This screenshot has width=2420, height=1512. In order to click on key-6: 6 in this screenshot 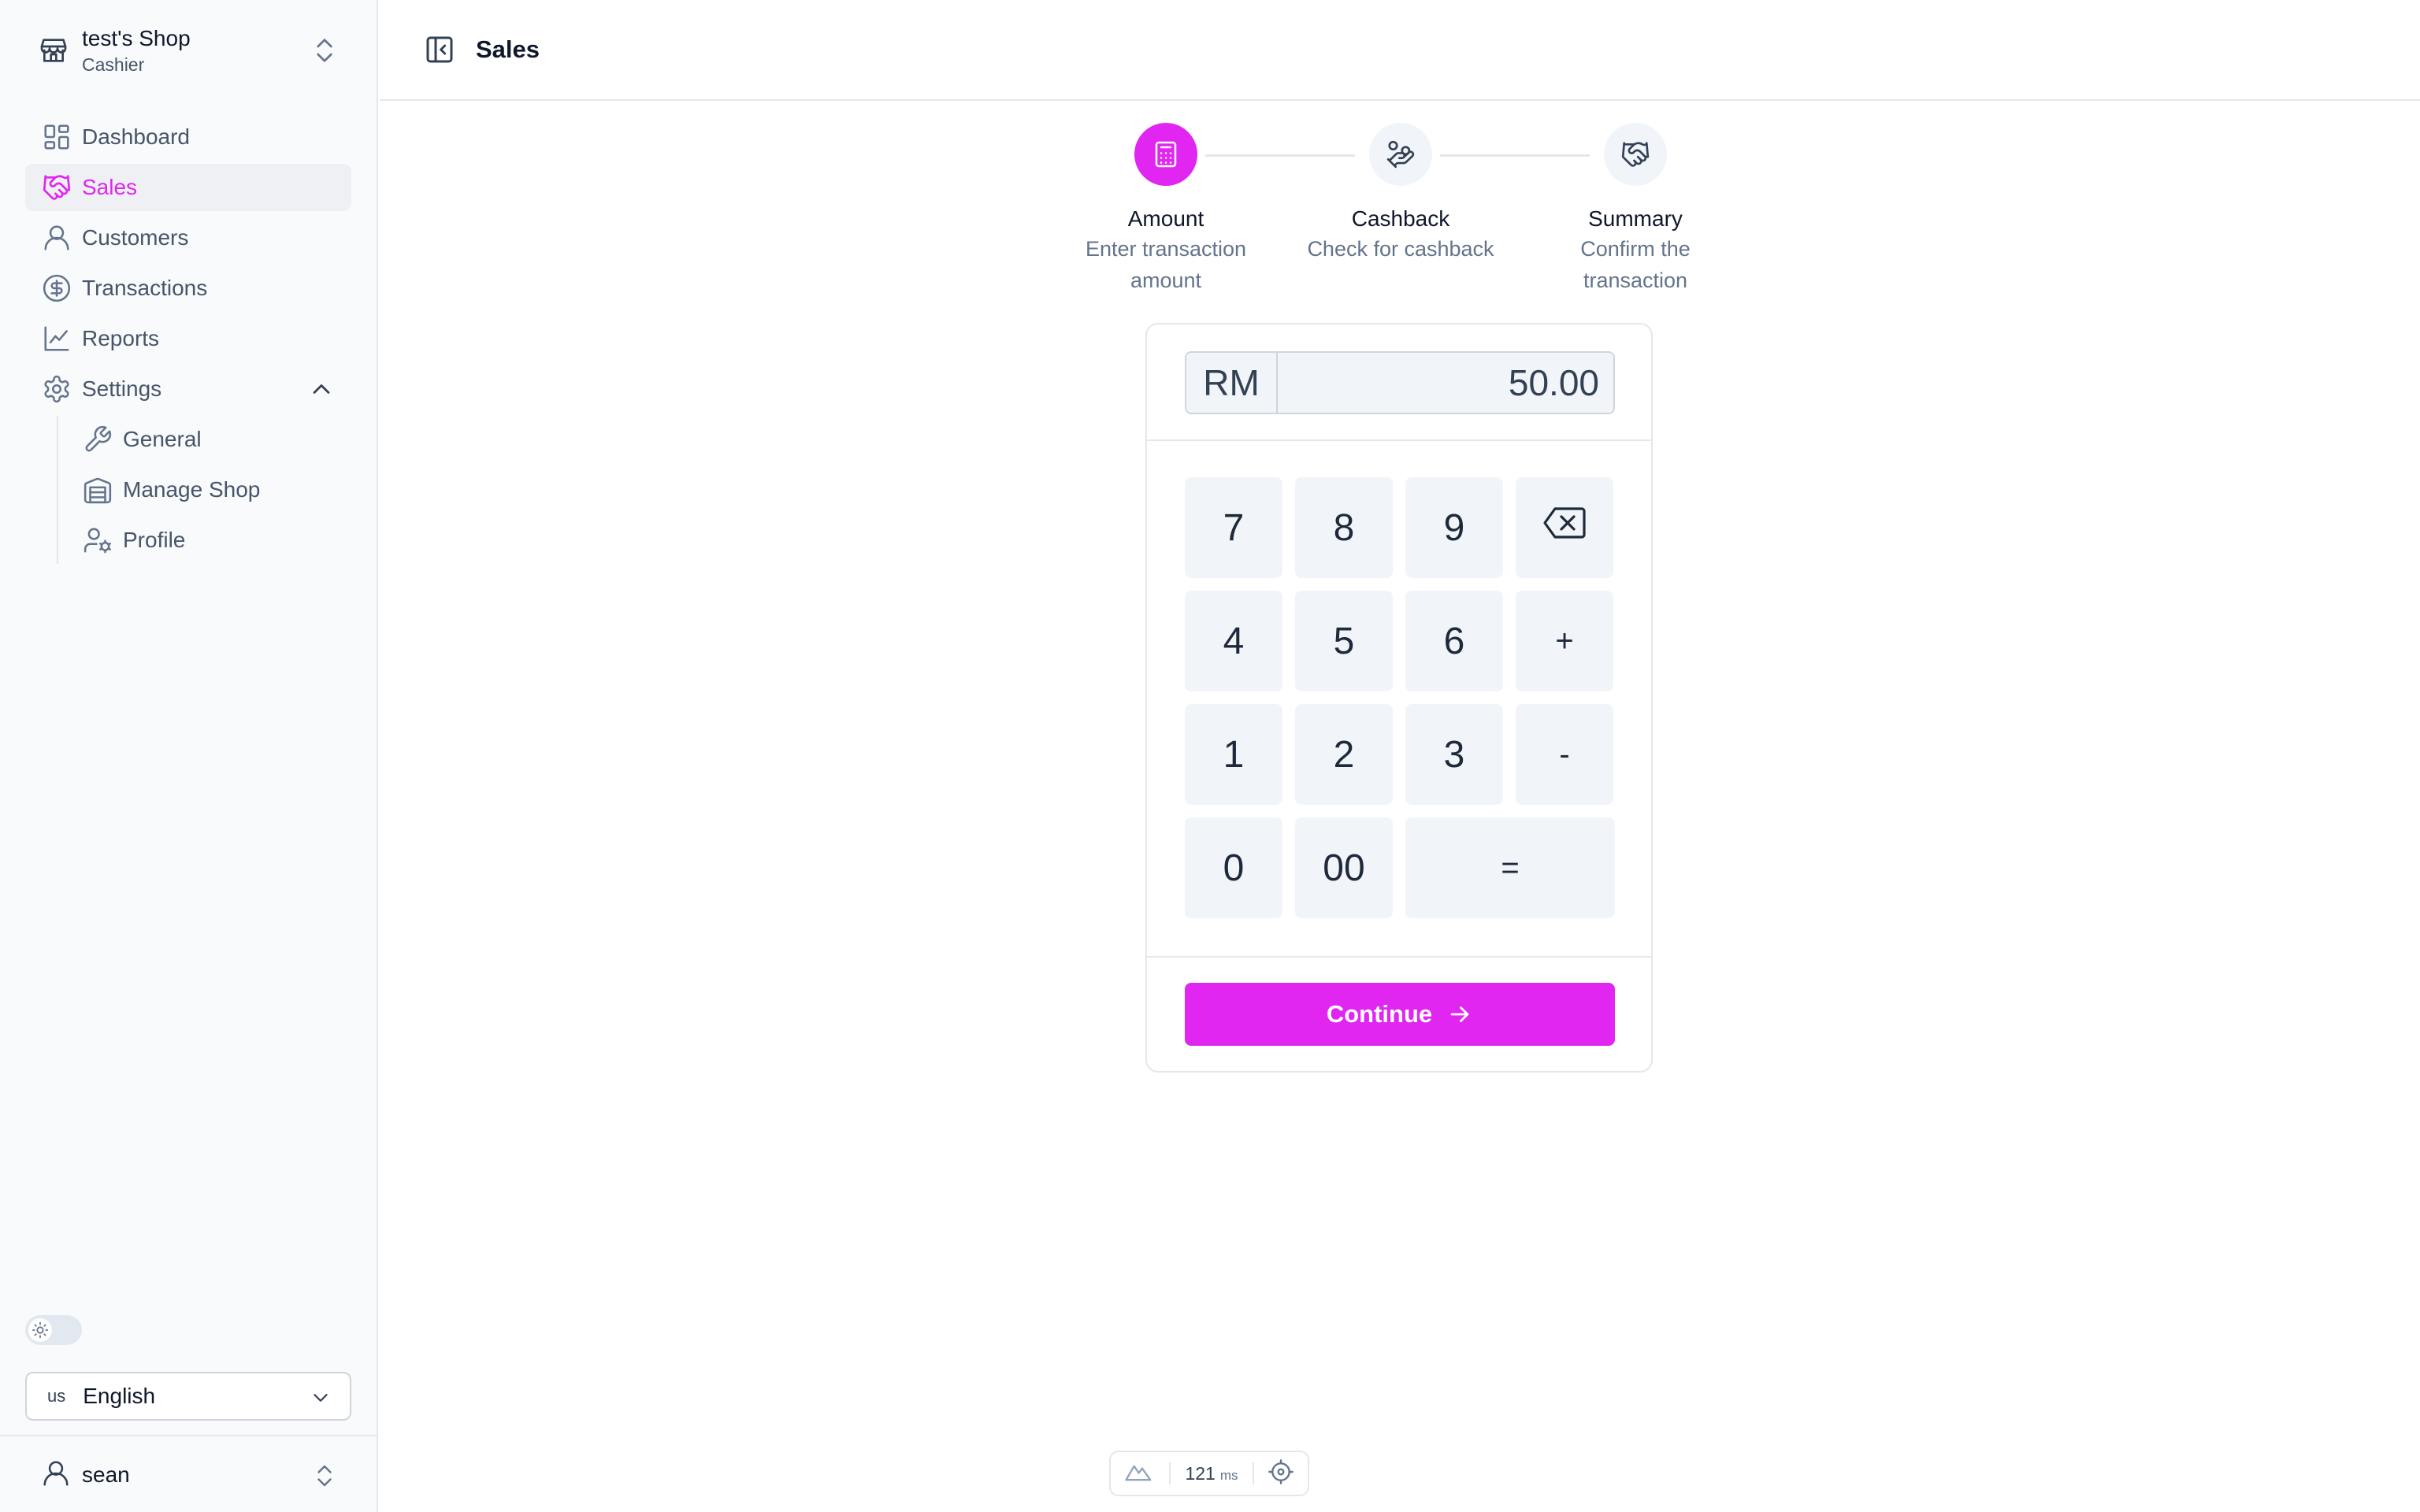, I will do `click(1454, 641)`.